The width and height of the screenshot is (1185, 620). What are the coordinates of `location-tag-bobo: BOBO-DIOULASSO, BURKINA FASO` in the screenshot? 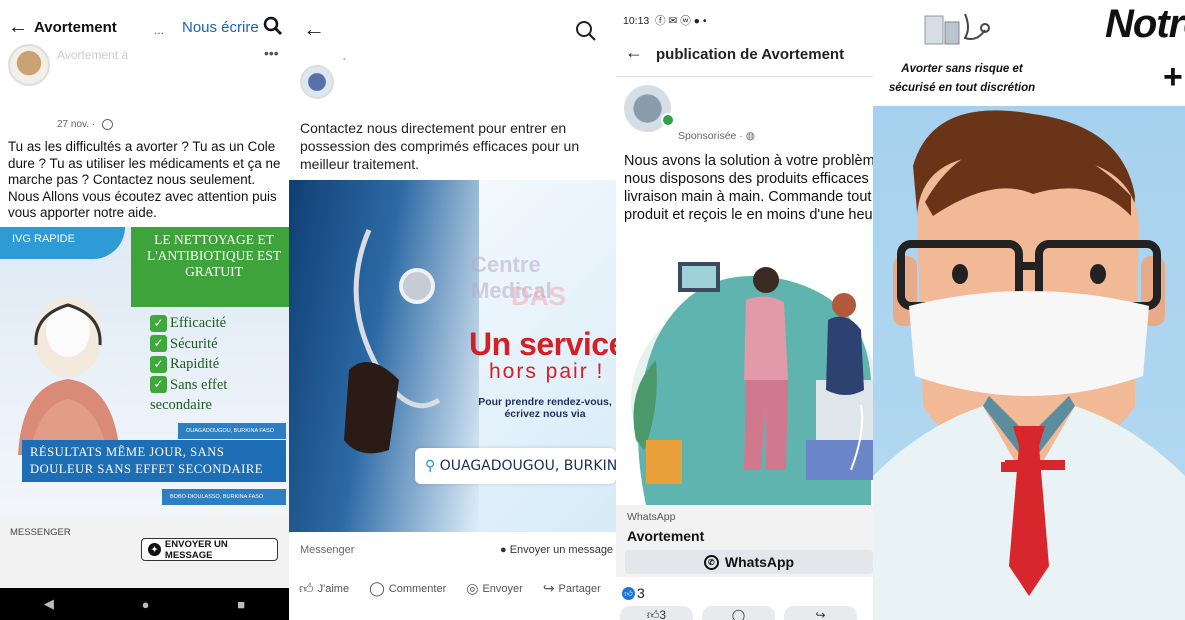 It's located at (224, 497).